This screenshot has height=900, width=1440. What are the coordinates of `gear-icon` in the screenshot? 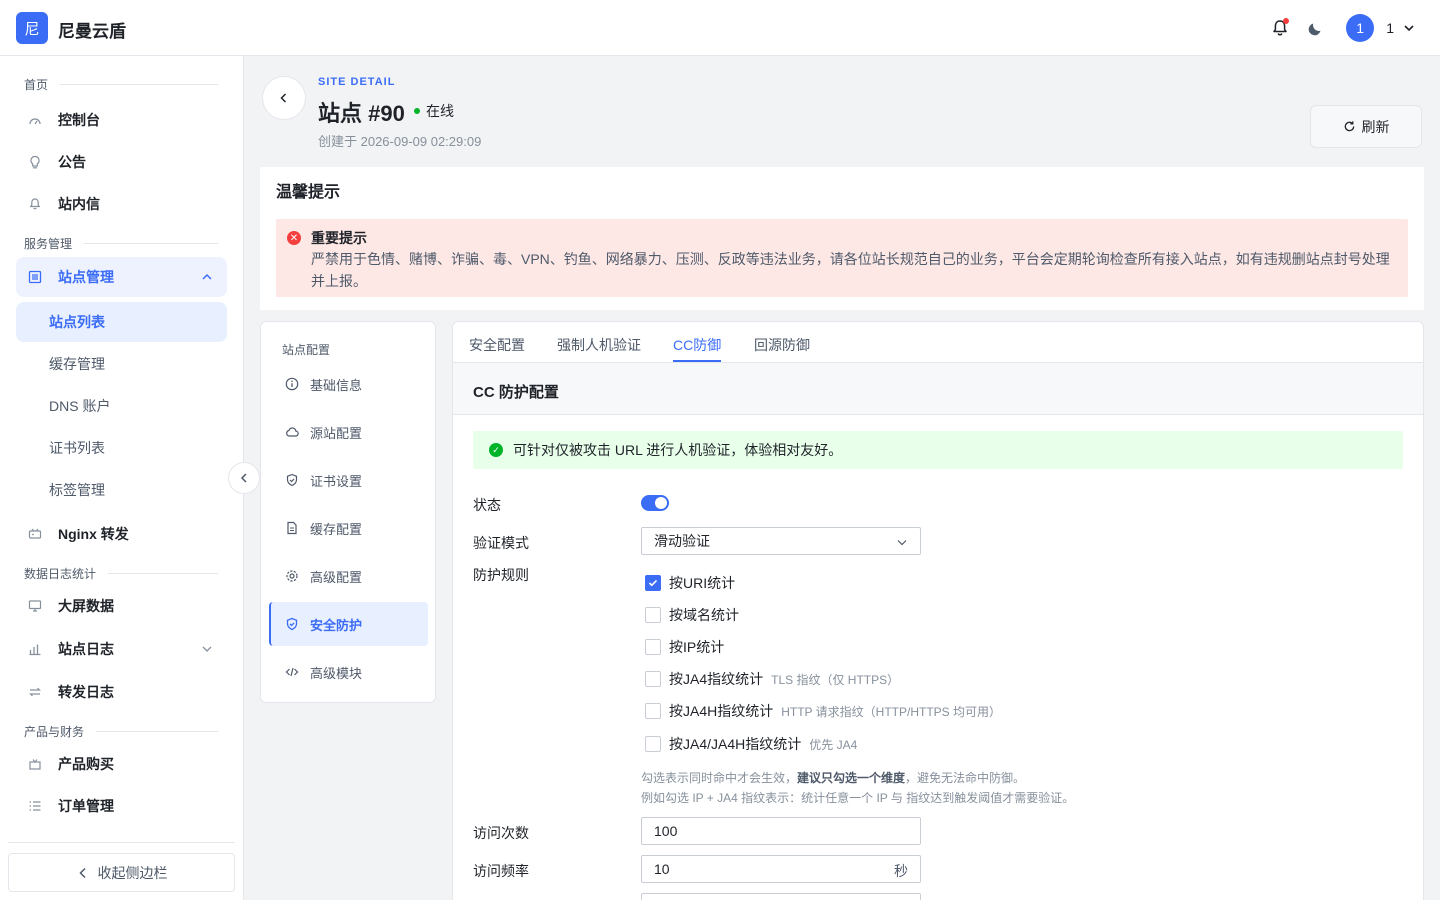 It's located at (292, 576).